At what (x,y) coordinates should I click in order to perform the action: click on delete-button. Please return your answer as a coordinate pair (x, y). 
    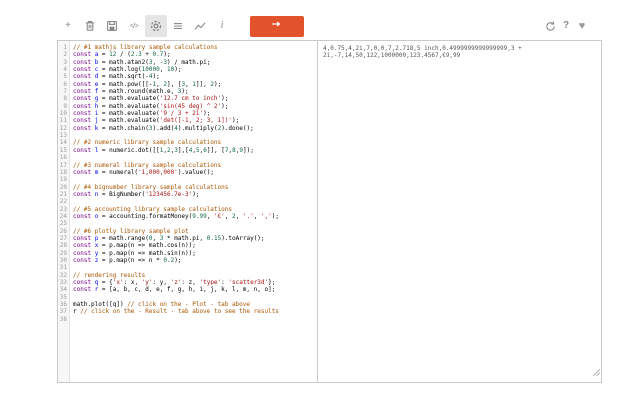
    Looking at the image, I should click on (90, 26).